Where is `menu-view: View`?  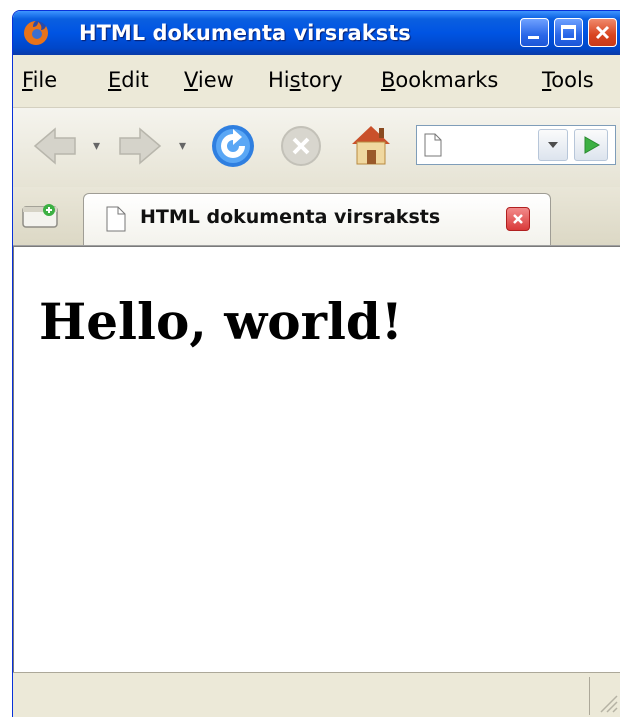
menu-view: View is located at coordinates (209, 80).